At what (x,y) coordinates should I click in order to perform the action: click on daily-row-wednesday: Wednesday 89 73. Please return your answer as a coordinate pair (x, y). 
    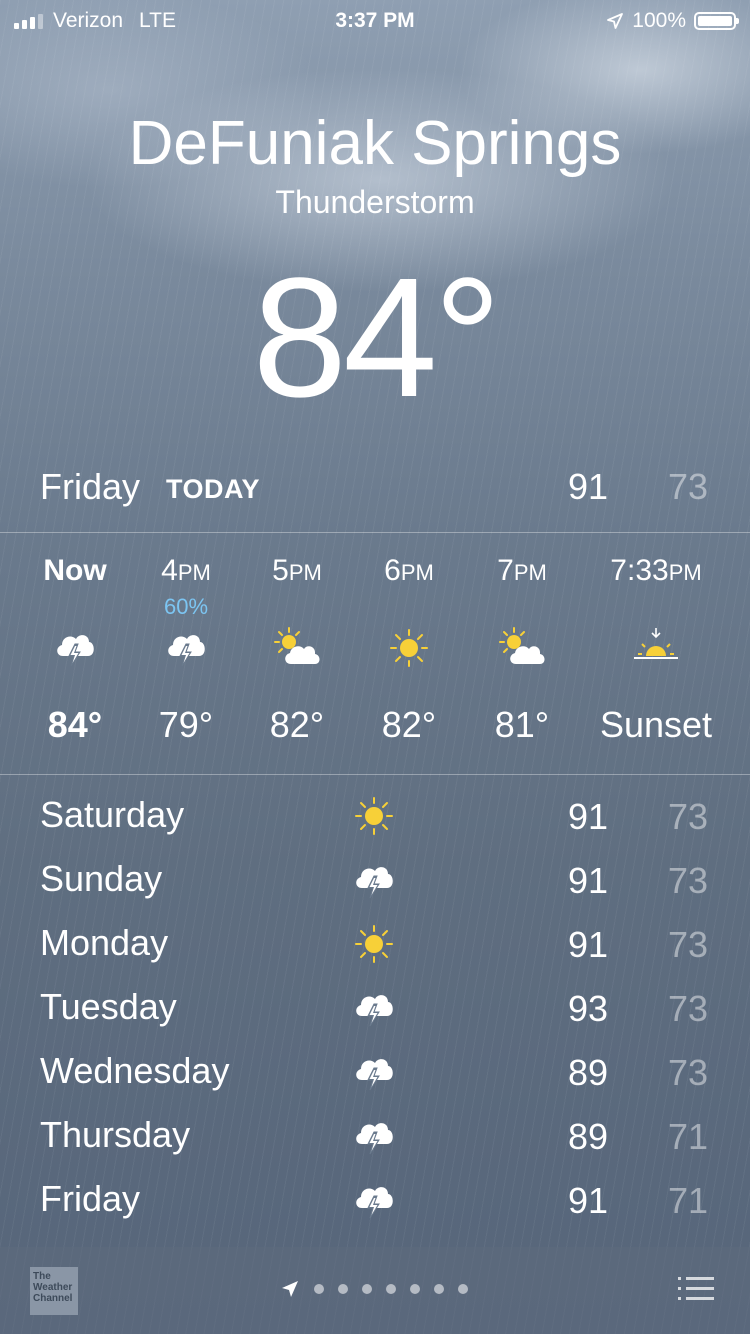
    Looking at the image, I should click on (375, 1076).